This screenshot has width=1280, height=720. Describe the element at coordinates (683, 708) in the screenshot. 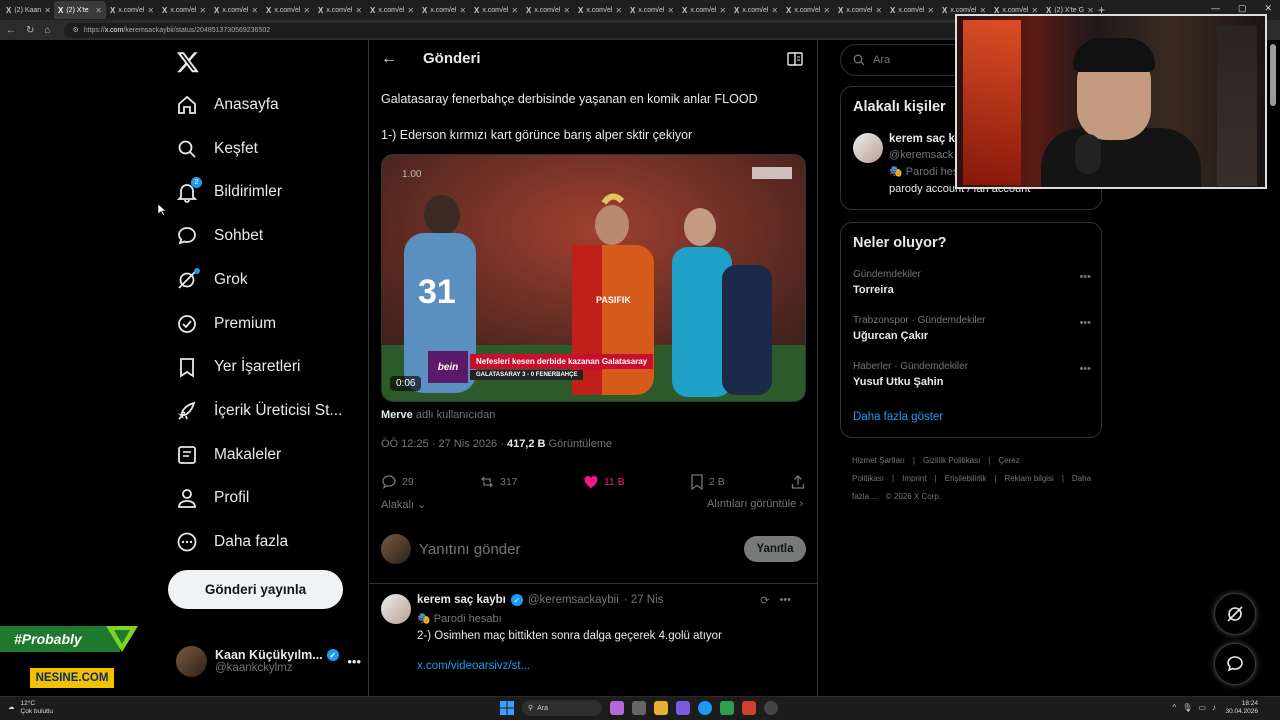

I see `discord-icon` at that location.